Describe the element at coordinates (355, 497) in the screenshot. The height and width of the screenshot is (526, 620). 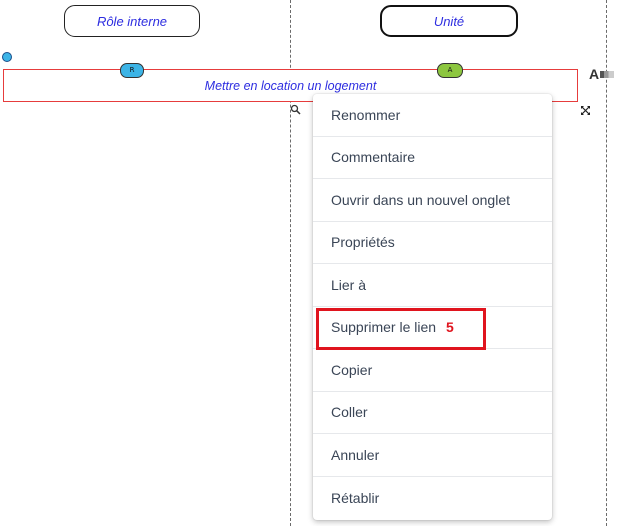
I see `menu-item-label: Rétablir` at that location.